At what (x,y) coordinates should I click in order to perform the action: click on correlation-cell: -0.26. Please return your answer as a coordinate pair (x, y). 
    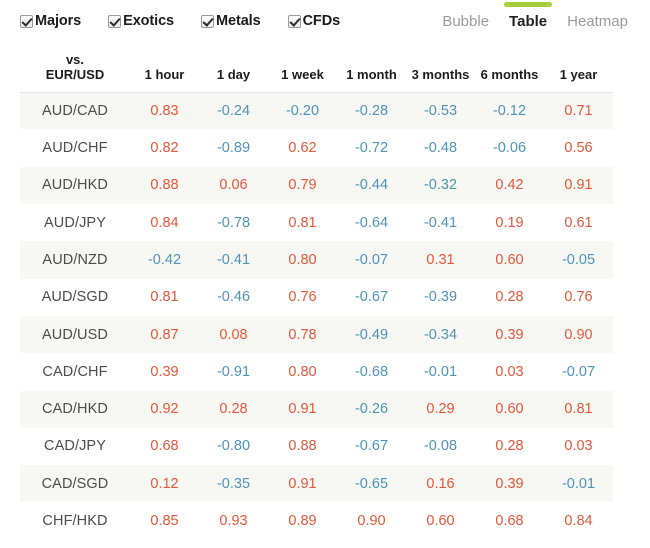
    Looking at the image, I should click on (371, 409).